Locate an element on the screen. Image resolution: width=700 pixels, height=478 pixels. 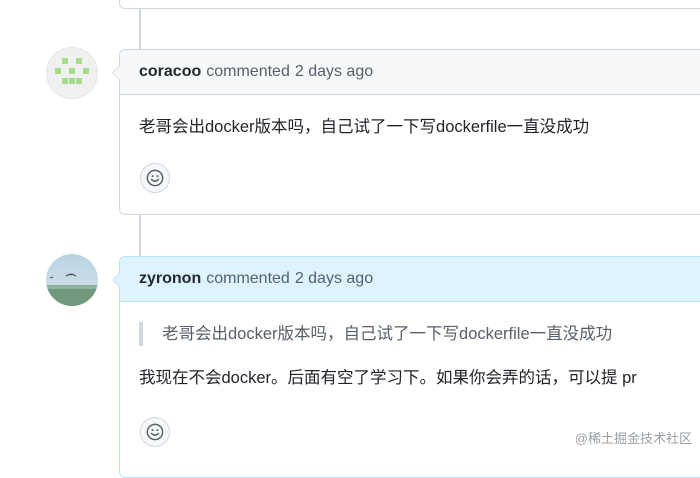
identicon-avatar-icon is located at coordinates (72, 71).